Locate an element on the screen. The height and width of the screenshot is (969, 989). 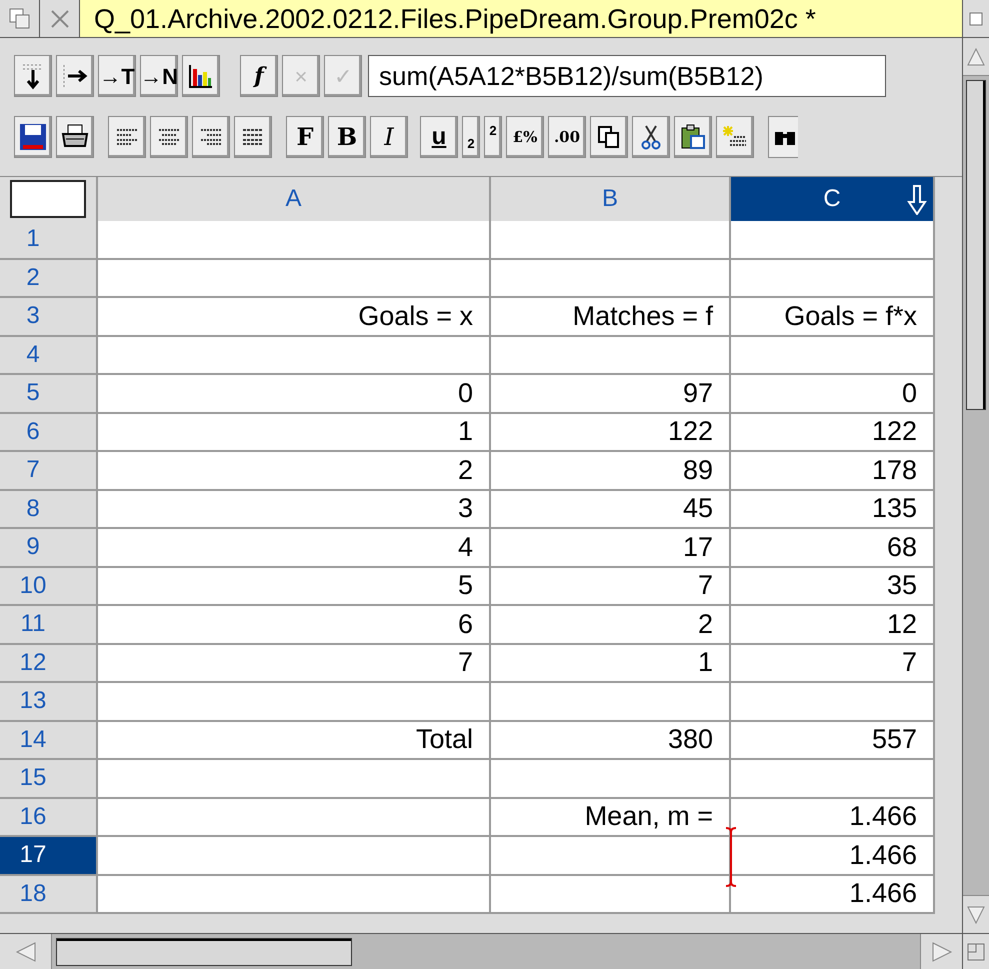
toolbar-button: B is located at coordinates (347, 137).